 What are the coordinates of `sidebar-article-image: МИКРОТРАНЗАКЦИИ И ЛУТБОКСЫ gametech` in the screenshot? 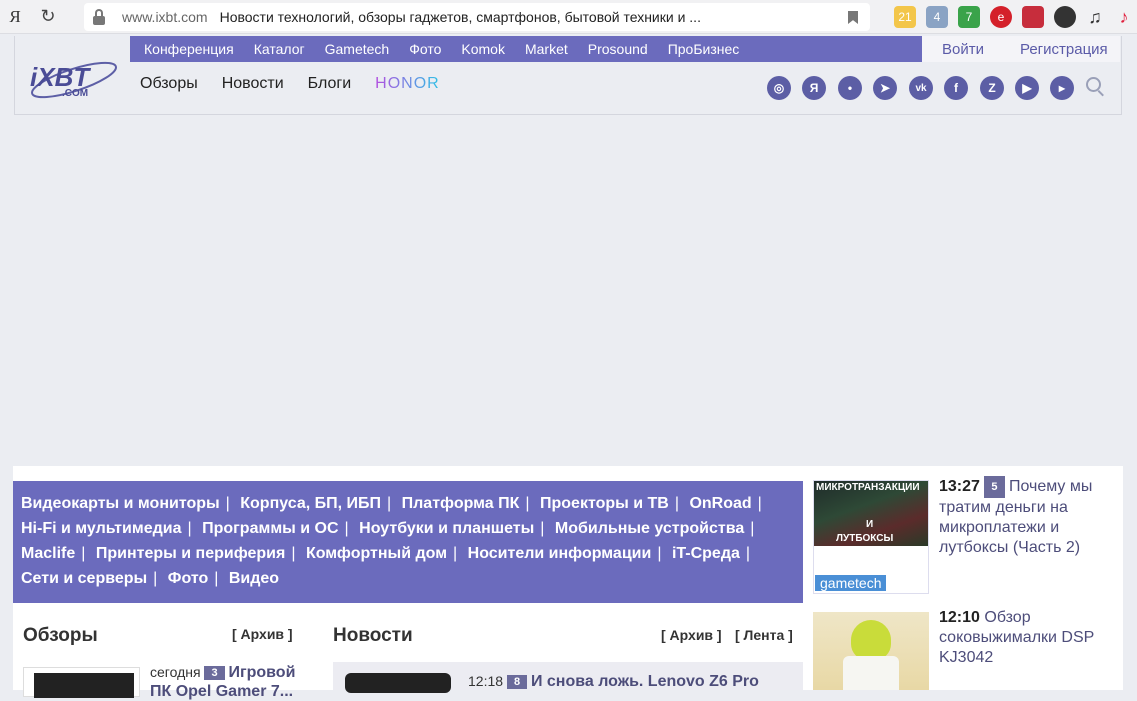 It's located at (871, 537).